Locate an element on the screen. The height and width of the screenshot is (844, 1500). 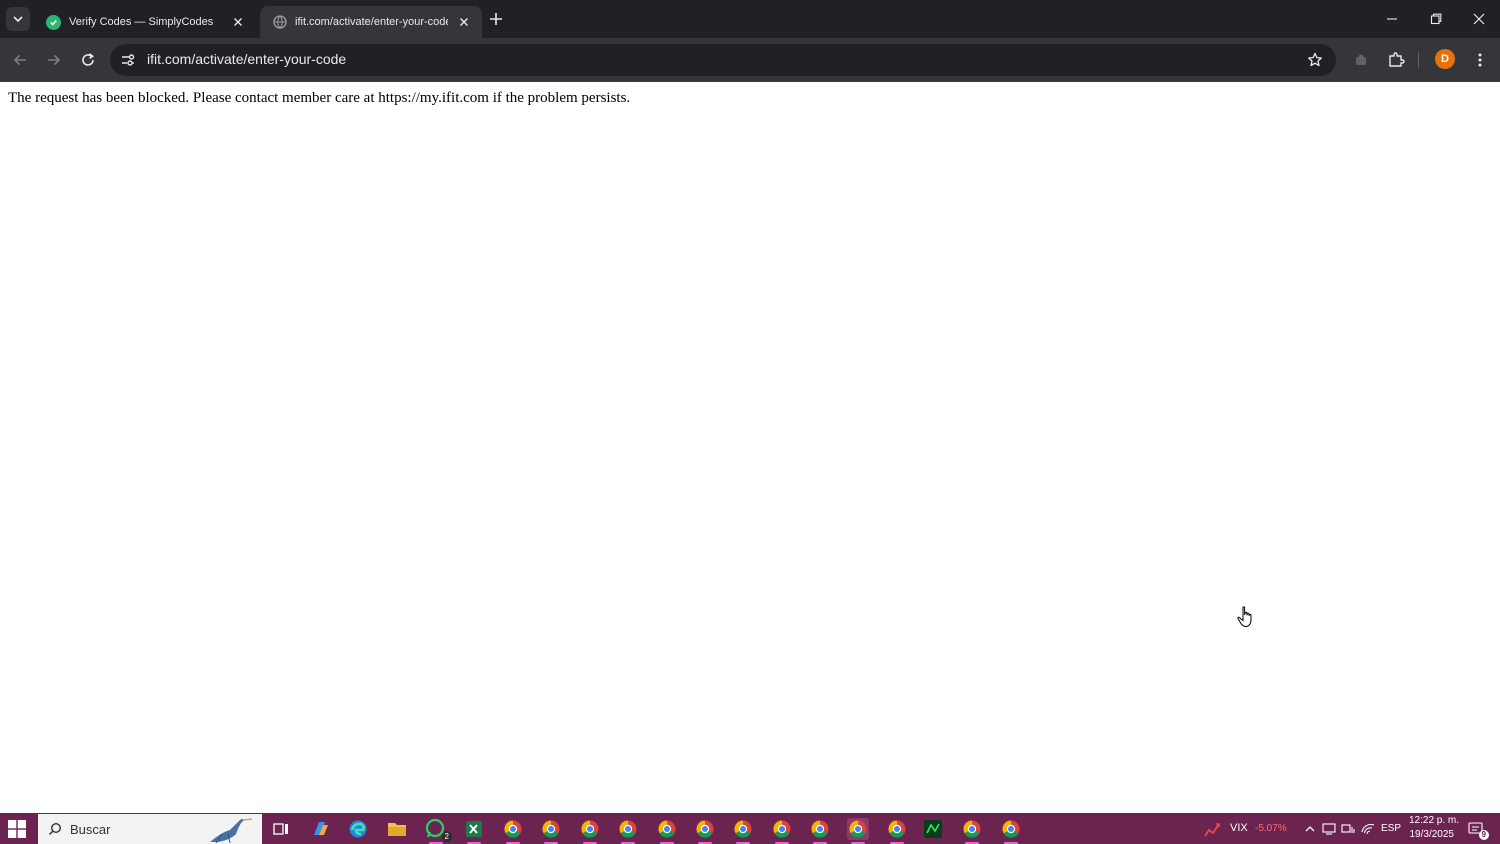
address-bar-url: ifit.com/activate/enter-your-code is located at coordinates (247, 59).